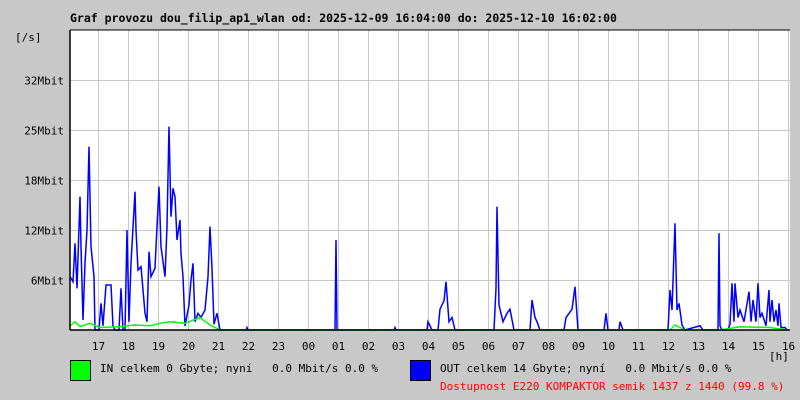 The width and height of the screenshot is (800, 400). I want to click on x-tick-label: 09, so click(578, 346).